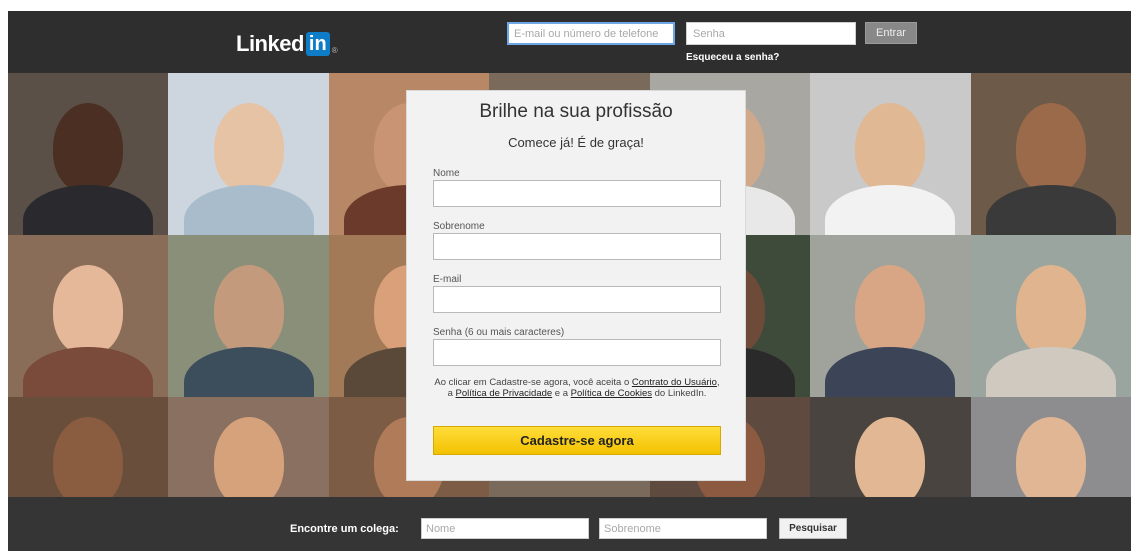  What do you see at coordinates (459, 226) in the screenshot?
I see `last-name-label: Sobrenome` at bounding box center [459, 226].